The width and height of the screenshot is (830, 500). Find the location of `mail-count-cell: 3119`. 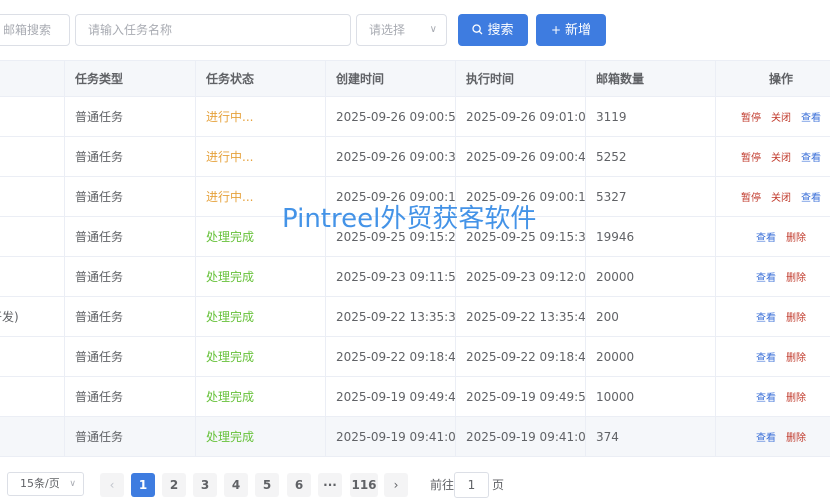

mail-count-cell: 3119 is located at coordinates (651, 117).